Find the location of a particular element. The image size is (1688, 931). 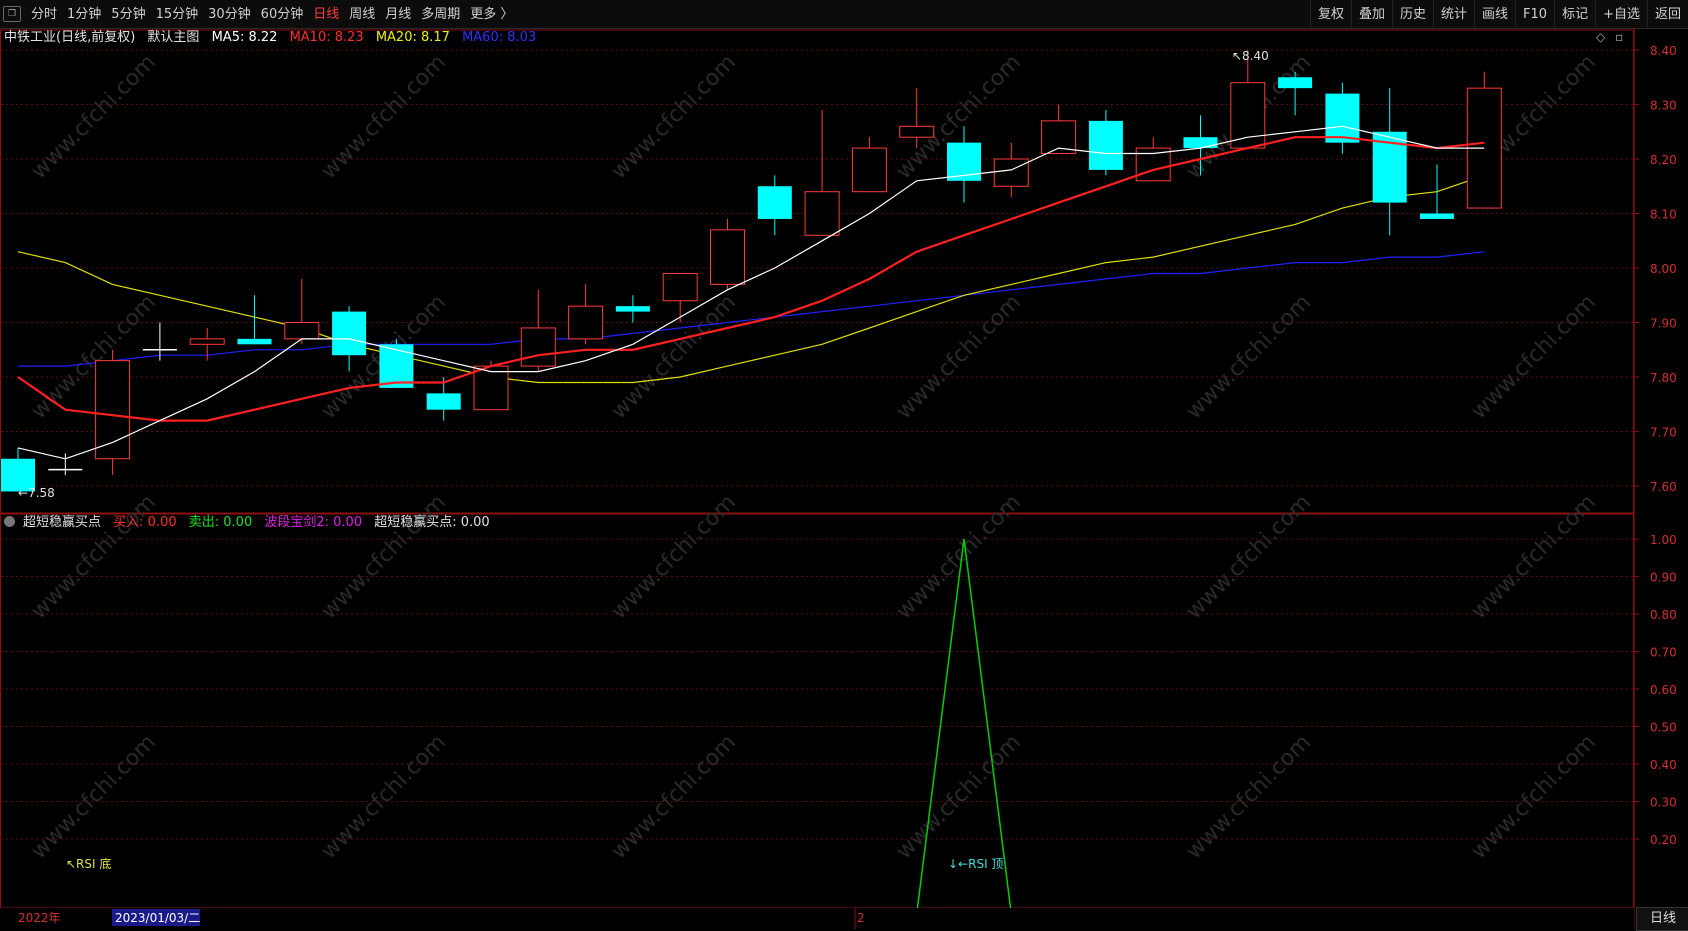

price-tick-label: 8.40 is located at coordinates (1663, 51).